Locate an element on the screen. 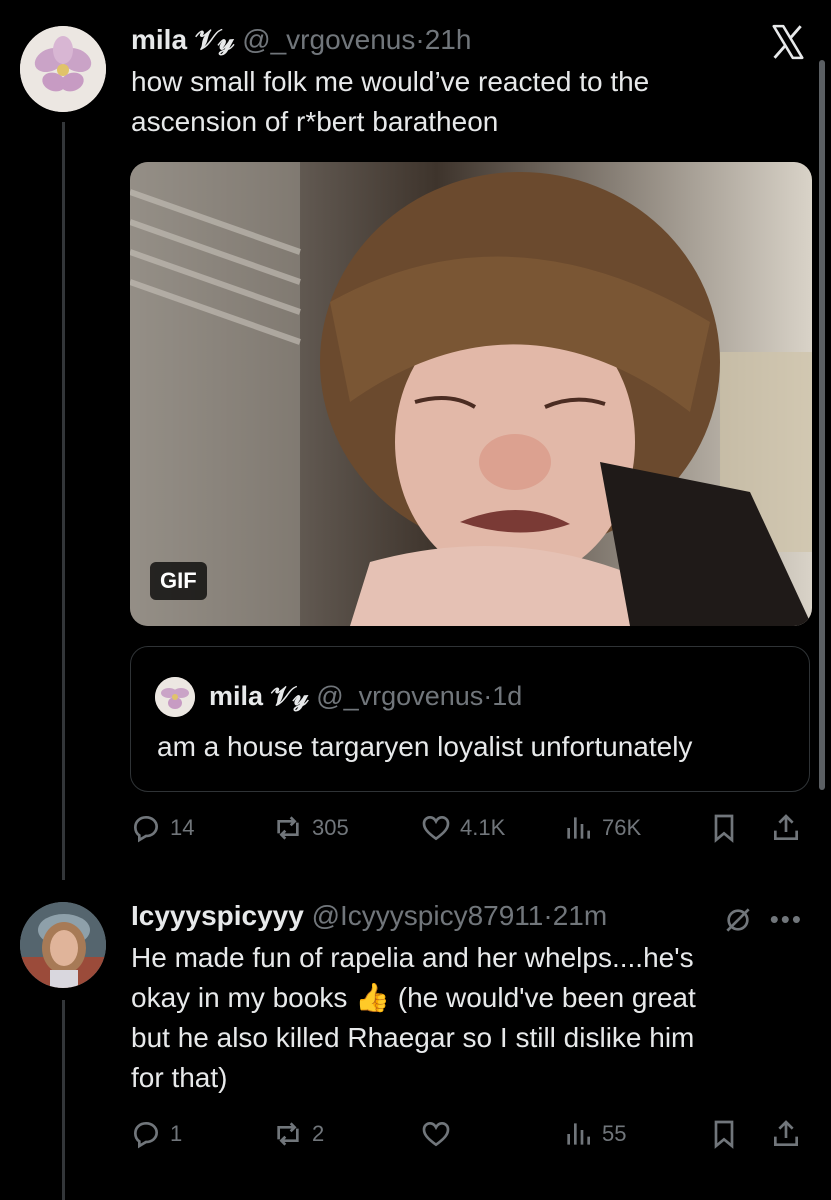 This screenshot has height=1200, width=831. quote-avatar is located at coordinates (175, 697).